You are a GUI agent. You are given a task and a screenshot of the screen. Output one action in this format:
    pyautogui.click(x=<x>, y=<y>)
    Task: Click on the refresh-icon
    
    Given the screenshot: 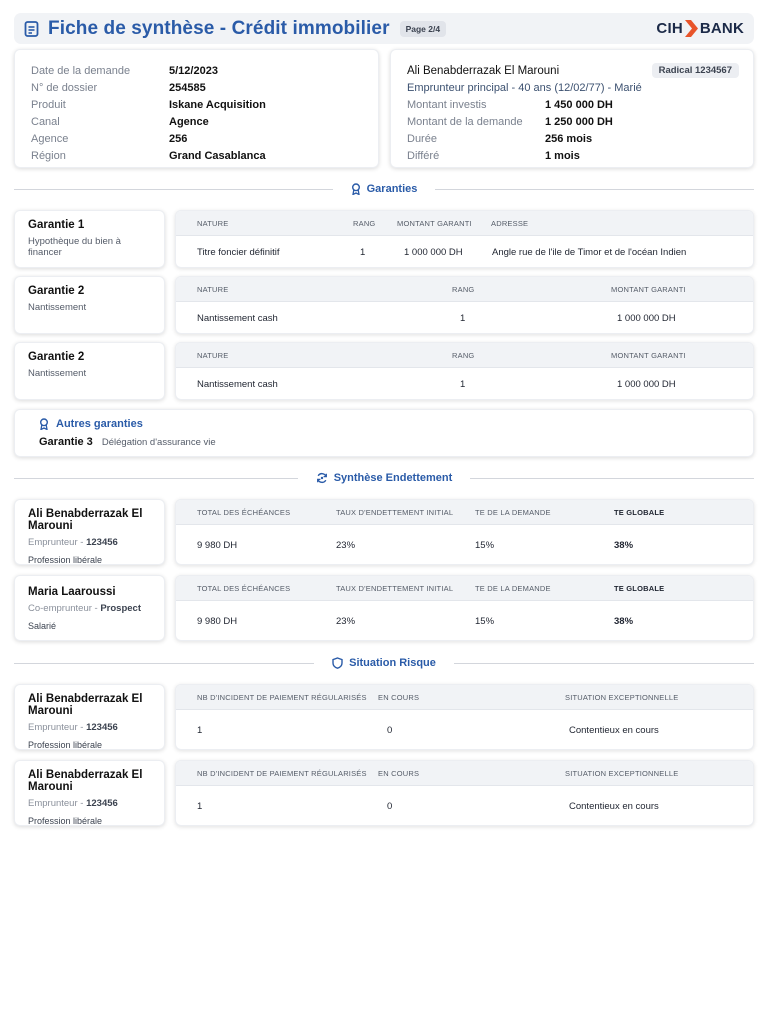 What is the action you would take?
    pyautogui.click(x=321, y=478)
    